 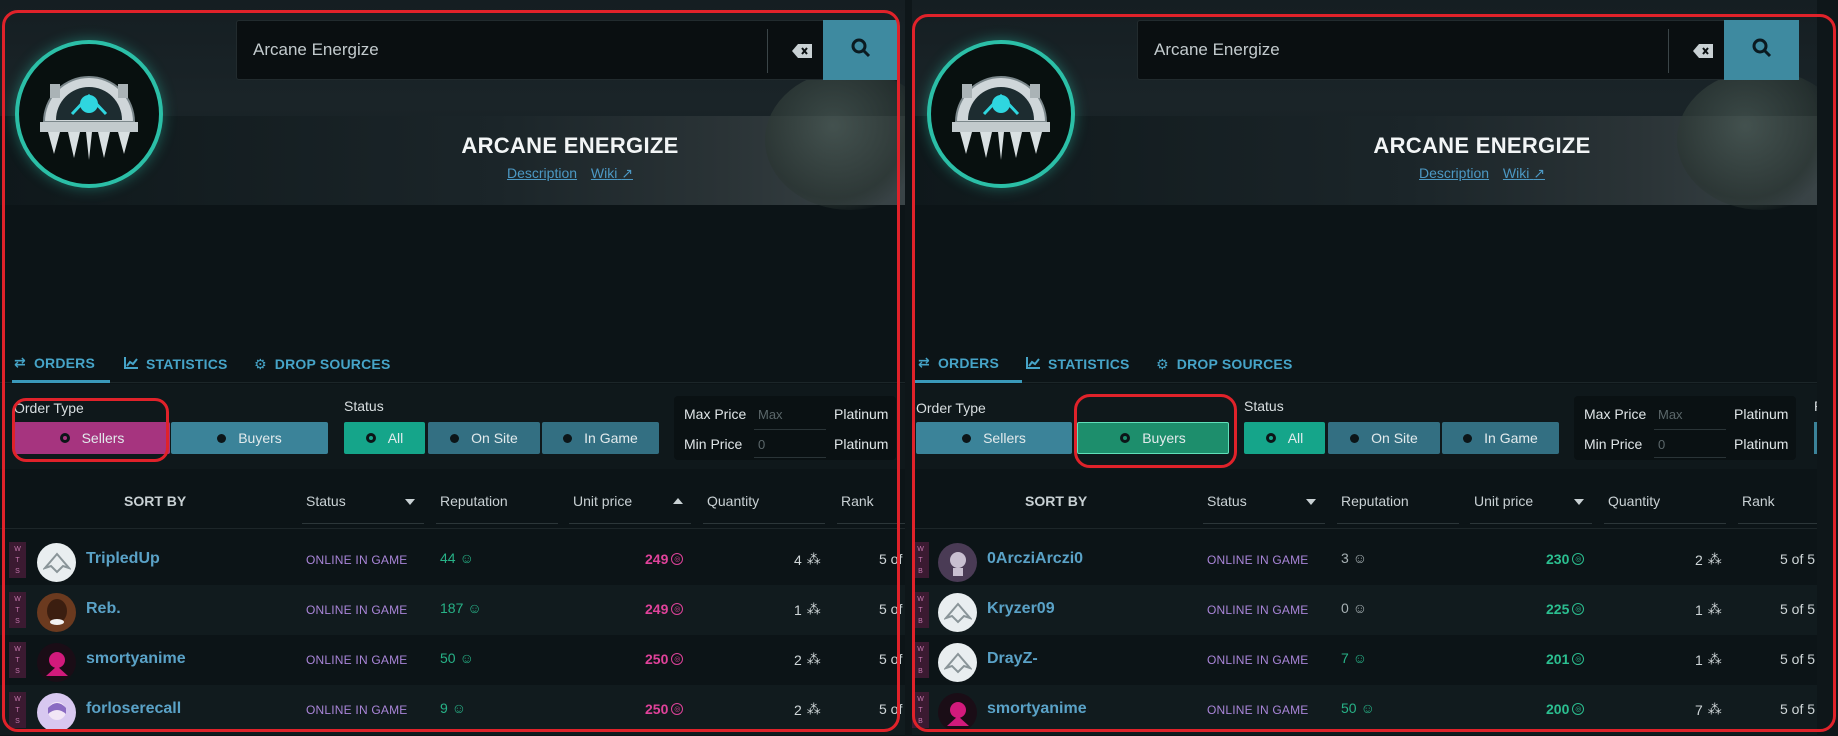 I want to click on stack-icon: ⁂, so click(x=813, y=709).